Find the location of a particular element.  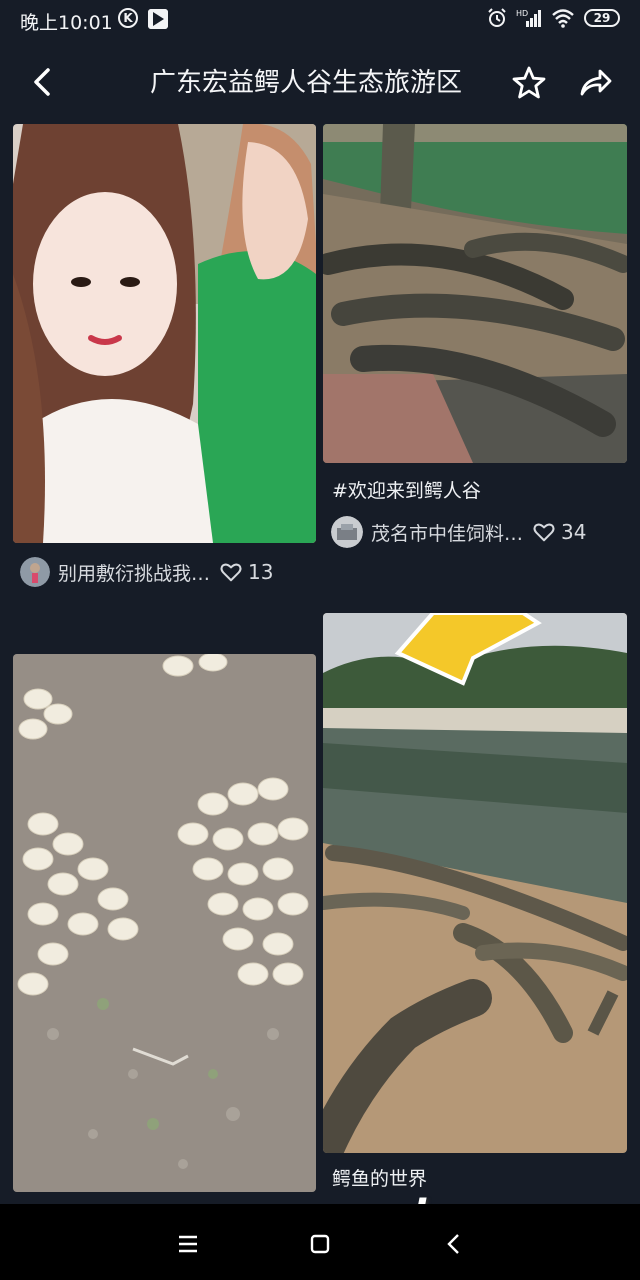

page-title: 广东宏益鳄人谷生态旅游区 is located at coordinates (306, 83).